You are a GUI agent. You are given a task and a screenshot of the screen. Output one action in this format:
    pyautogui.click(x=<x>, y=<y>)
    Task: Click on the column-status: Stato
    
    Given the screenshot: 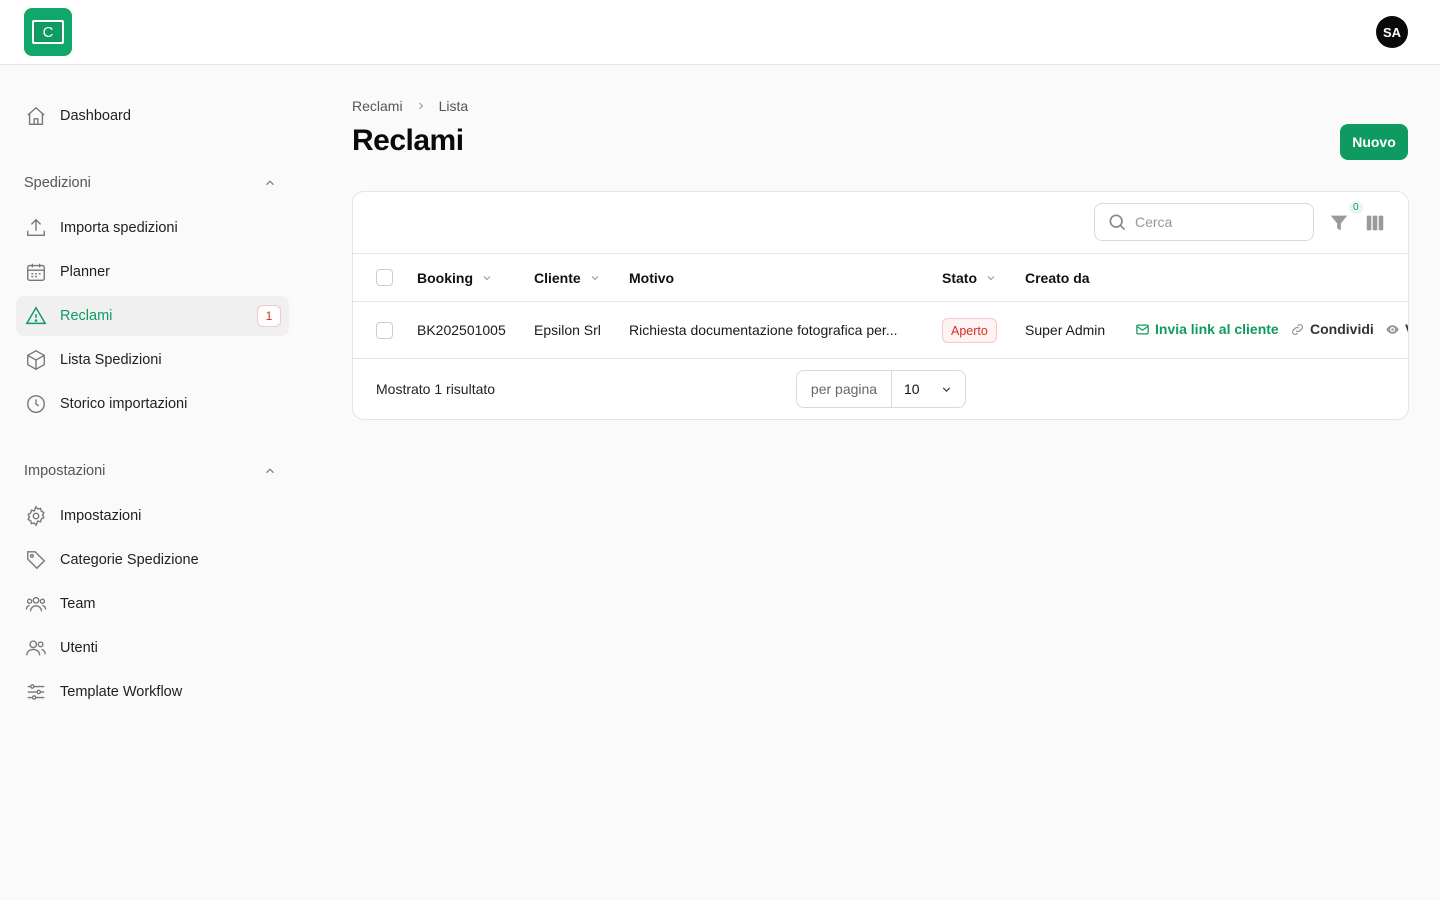 What is the action you would take?
    pyautogui.click(x=969, y=278)
    